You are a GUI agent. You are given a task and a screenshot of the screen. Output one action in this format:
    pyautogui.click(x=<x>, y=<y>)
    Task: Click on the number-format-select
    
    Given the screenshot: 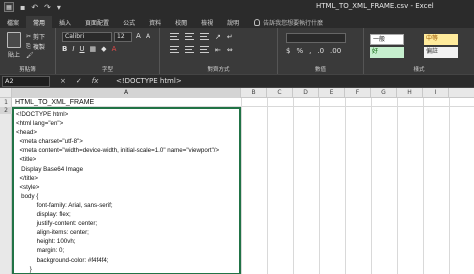 What is the action you would take?
    pyautogui.click(x=316, y=38)
    